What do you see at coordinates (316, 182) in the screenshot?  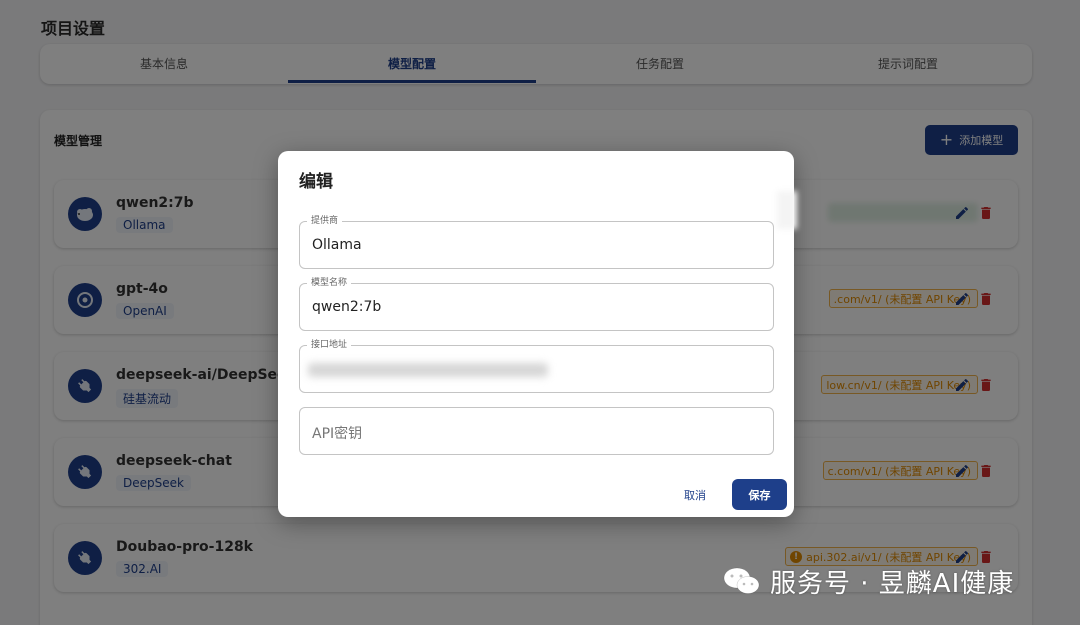 I see `dialog-title: 编辑` at bounding box center [316, 182].